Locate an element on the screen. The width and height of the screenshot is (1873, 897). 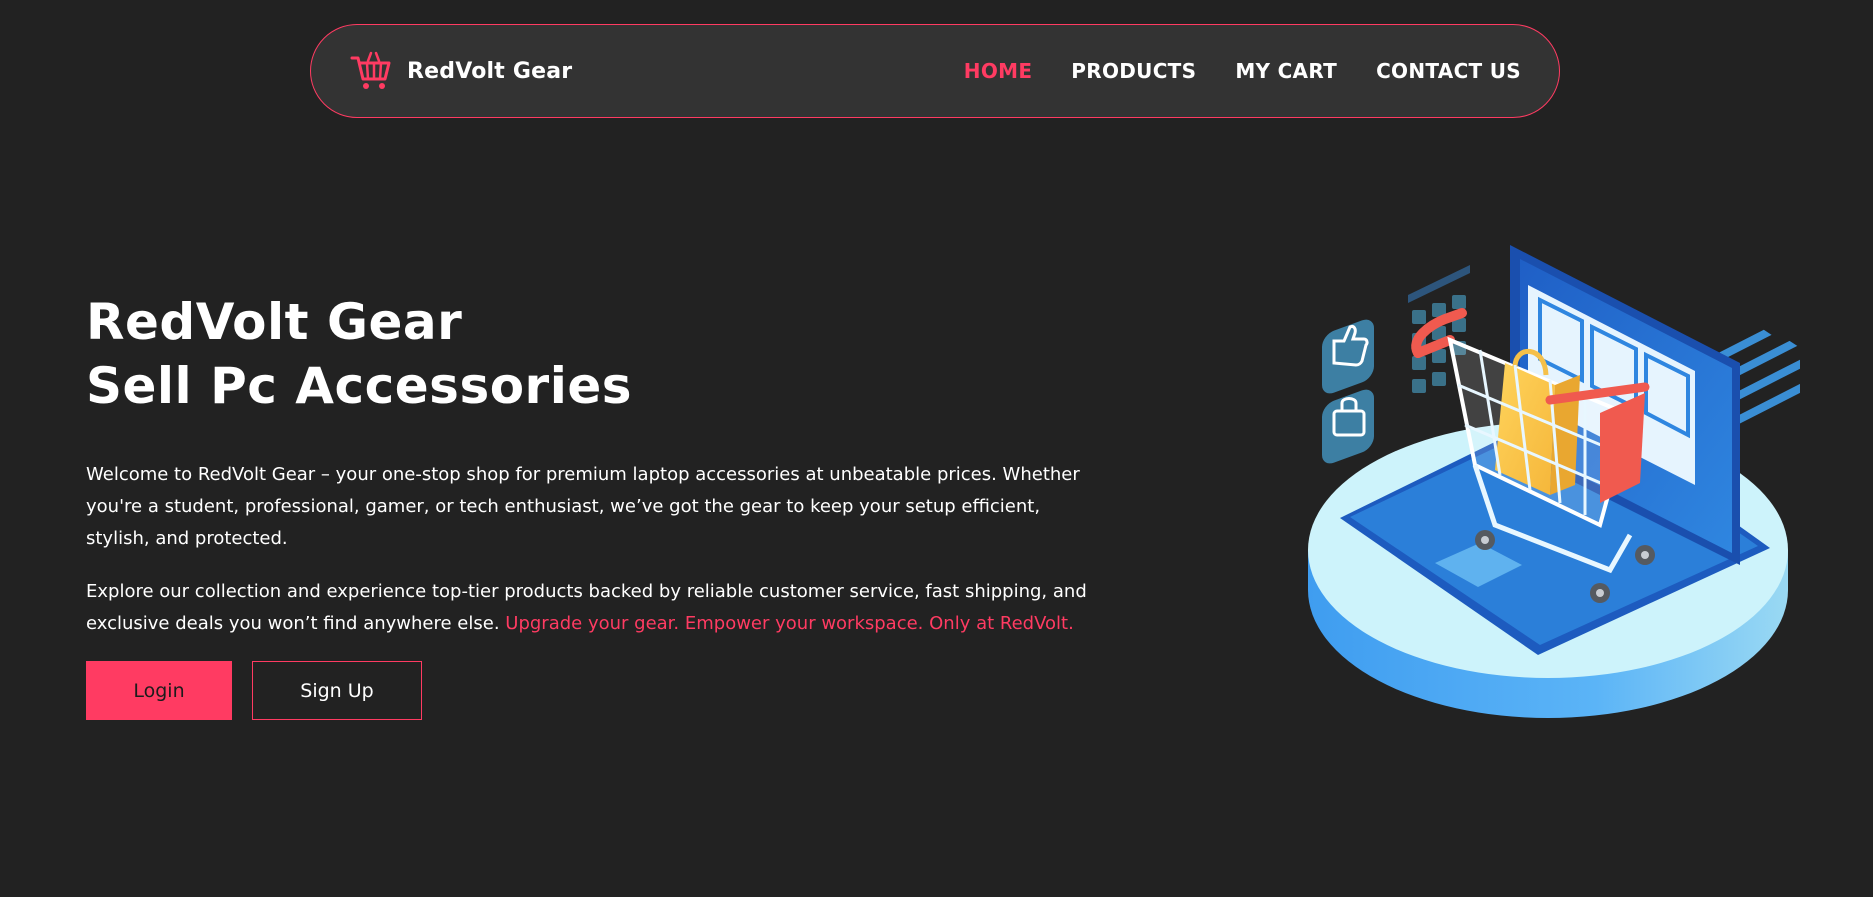
hero-title-line-2: Sell Pc Accessories is located at coordinates (359, 386).